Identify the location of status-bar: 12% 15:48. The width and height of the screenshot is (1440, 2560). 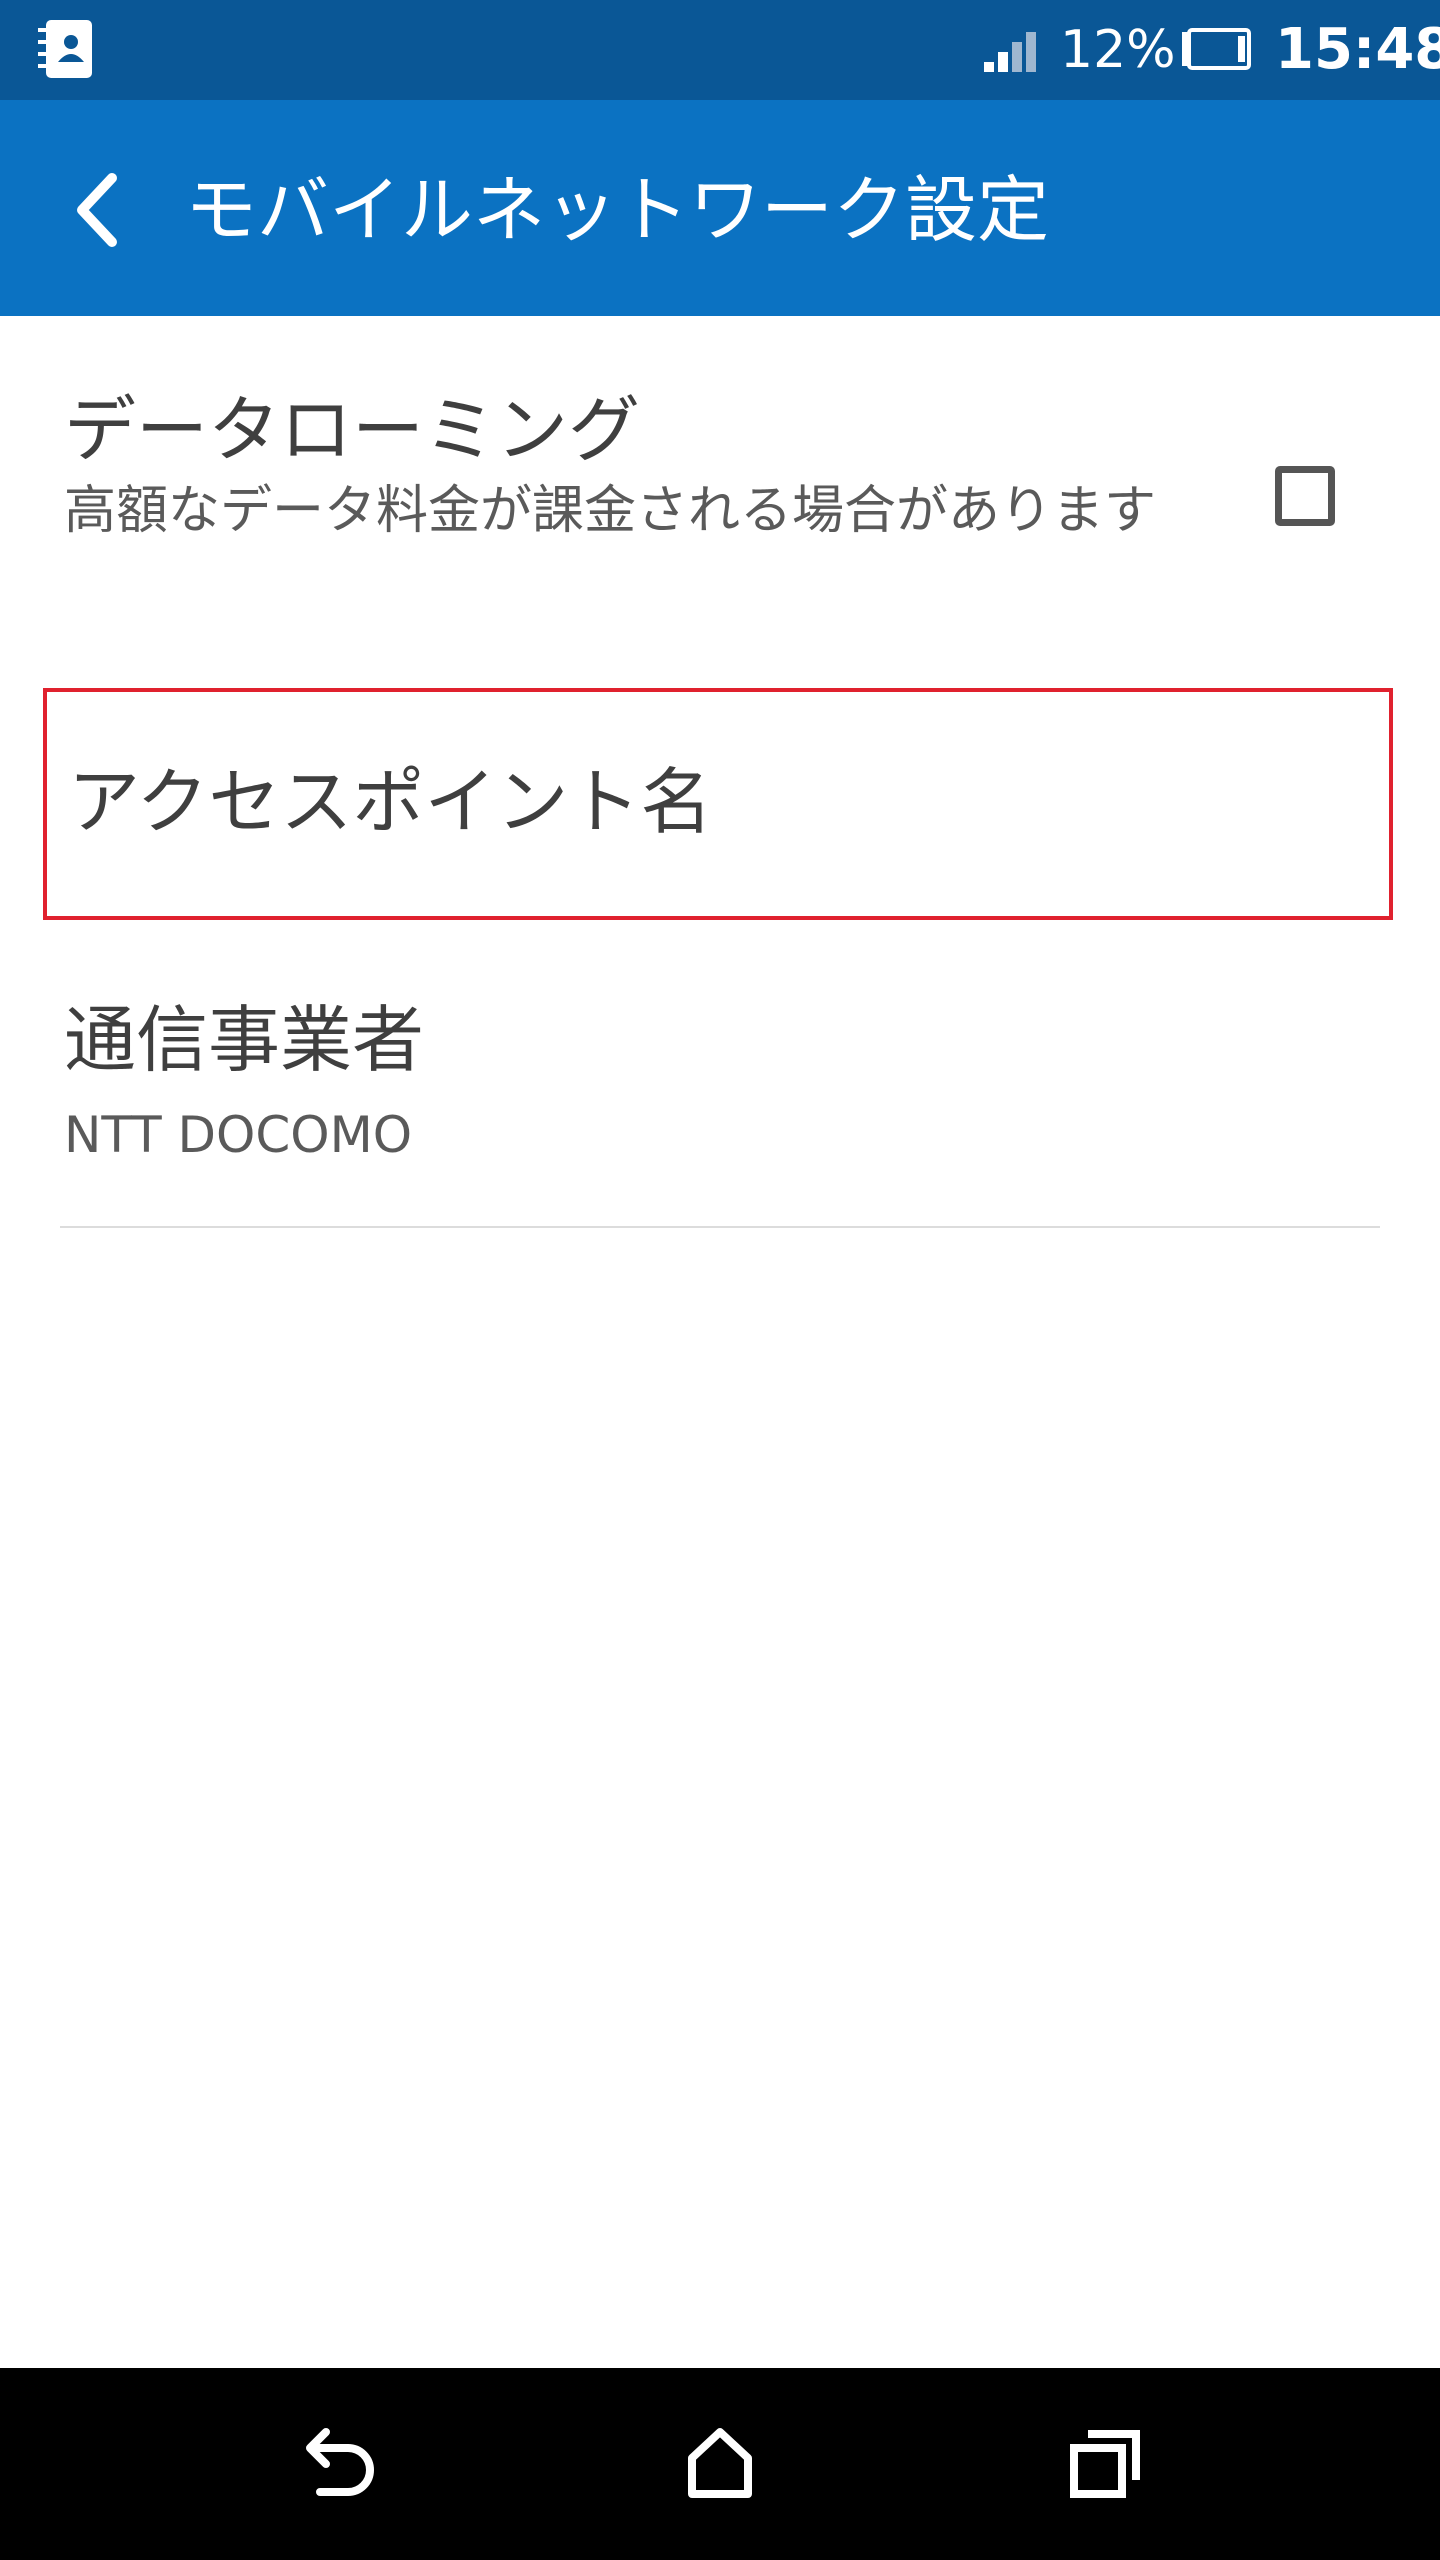
(720, 50).